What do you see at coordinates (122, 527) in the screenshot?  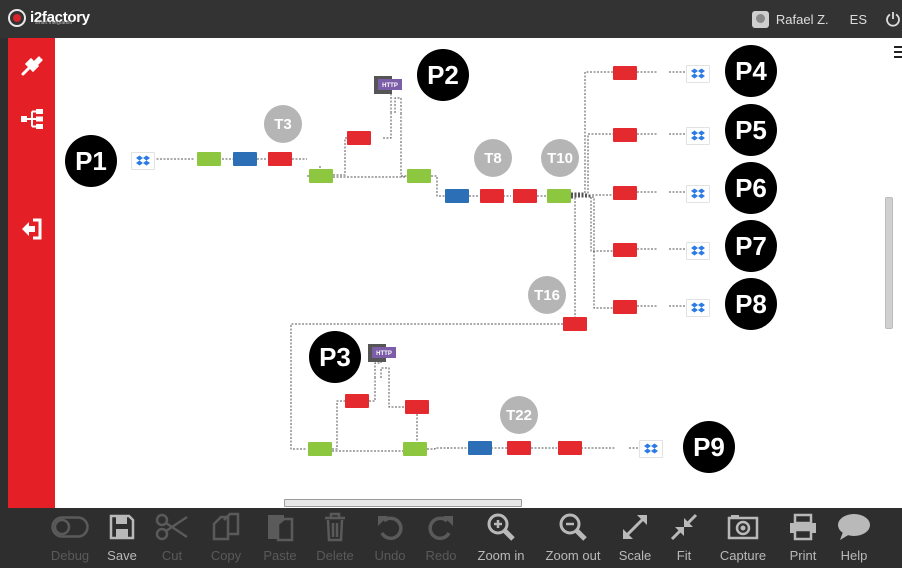 I see `save-icon` at bounding box center [122, 527].